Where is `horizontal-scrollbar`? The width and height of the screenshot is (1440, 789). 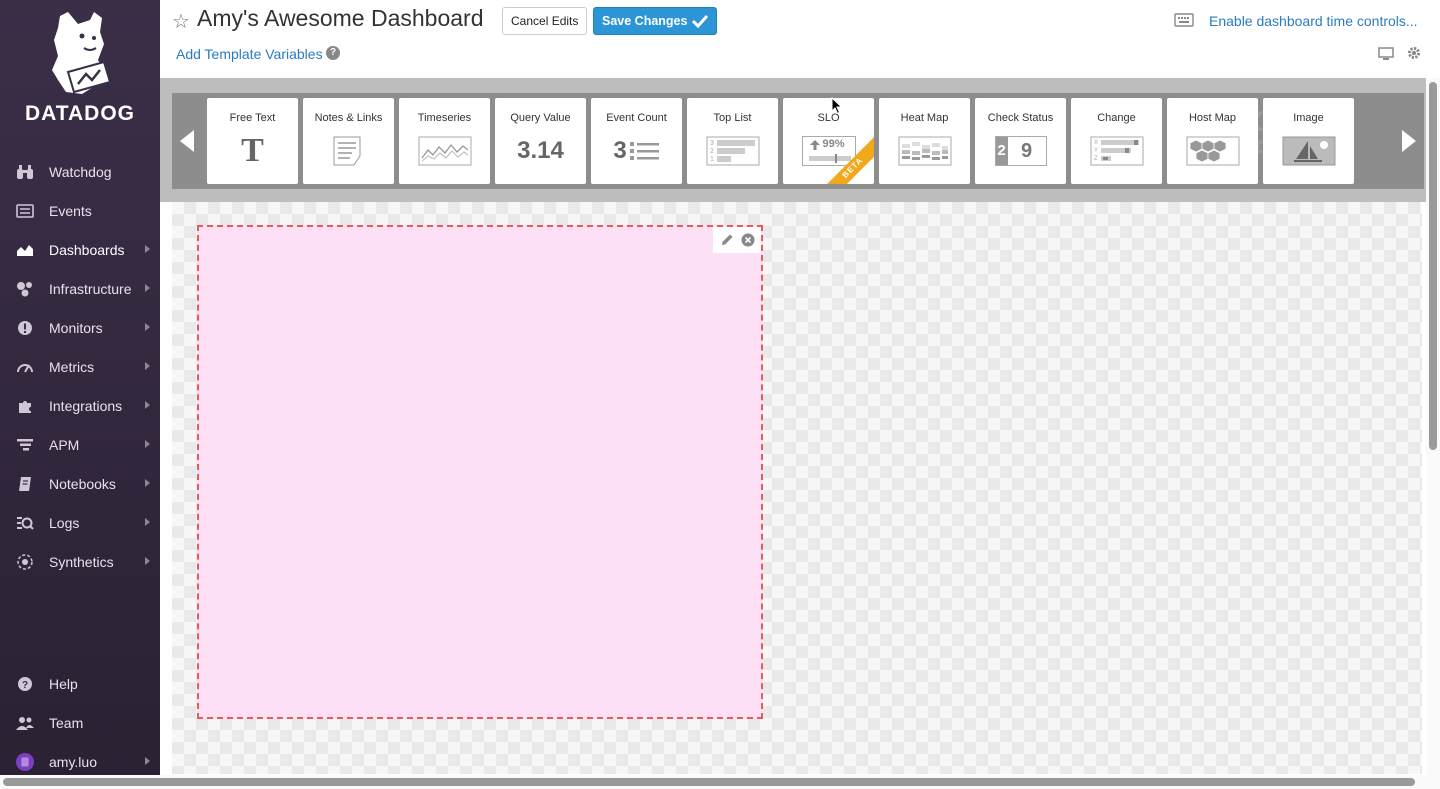 horizontal-scrollbar is located at coordinates (720, 782).